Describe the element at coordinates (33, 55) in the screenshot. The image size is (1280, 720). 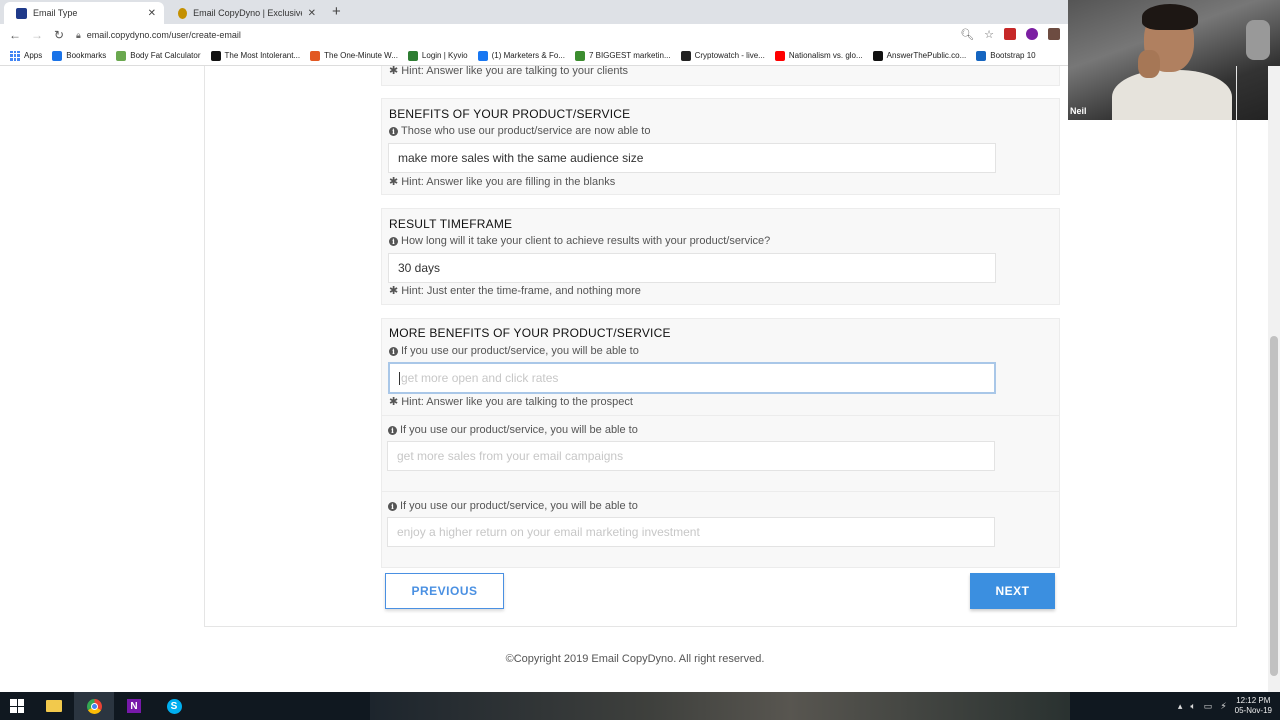
I see `bookmark-label: Apps` at that location.